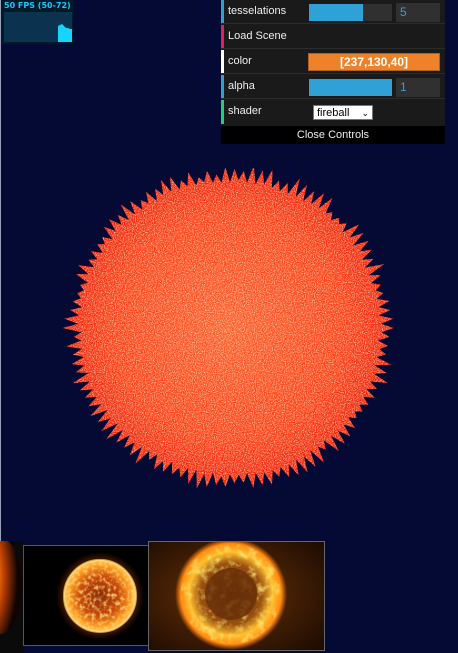 This screenshot has height=653, width=458. I want to click on shader-select: fireball ⌄, so click(343, 112).